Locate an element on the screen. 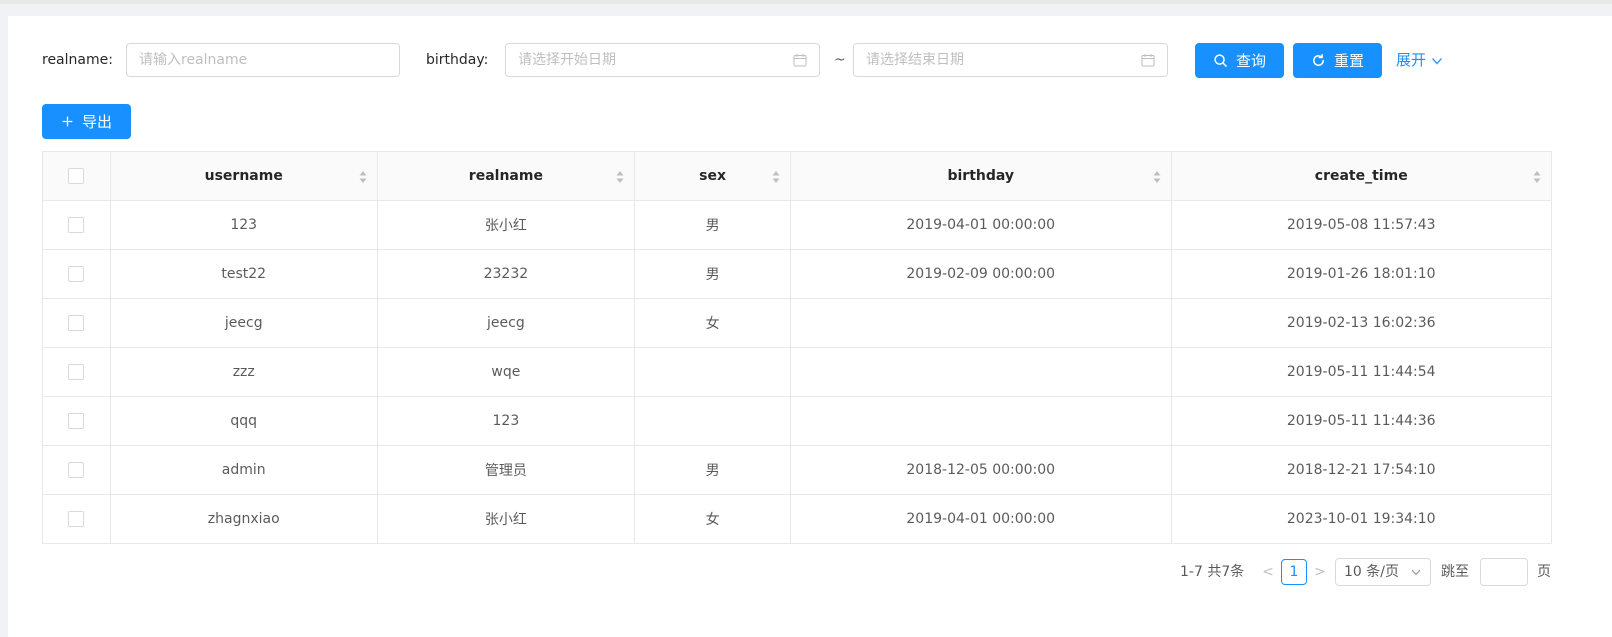  cell-create-time: 2019-05-08 11:57:43 is located at coordinates (1361, 225).